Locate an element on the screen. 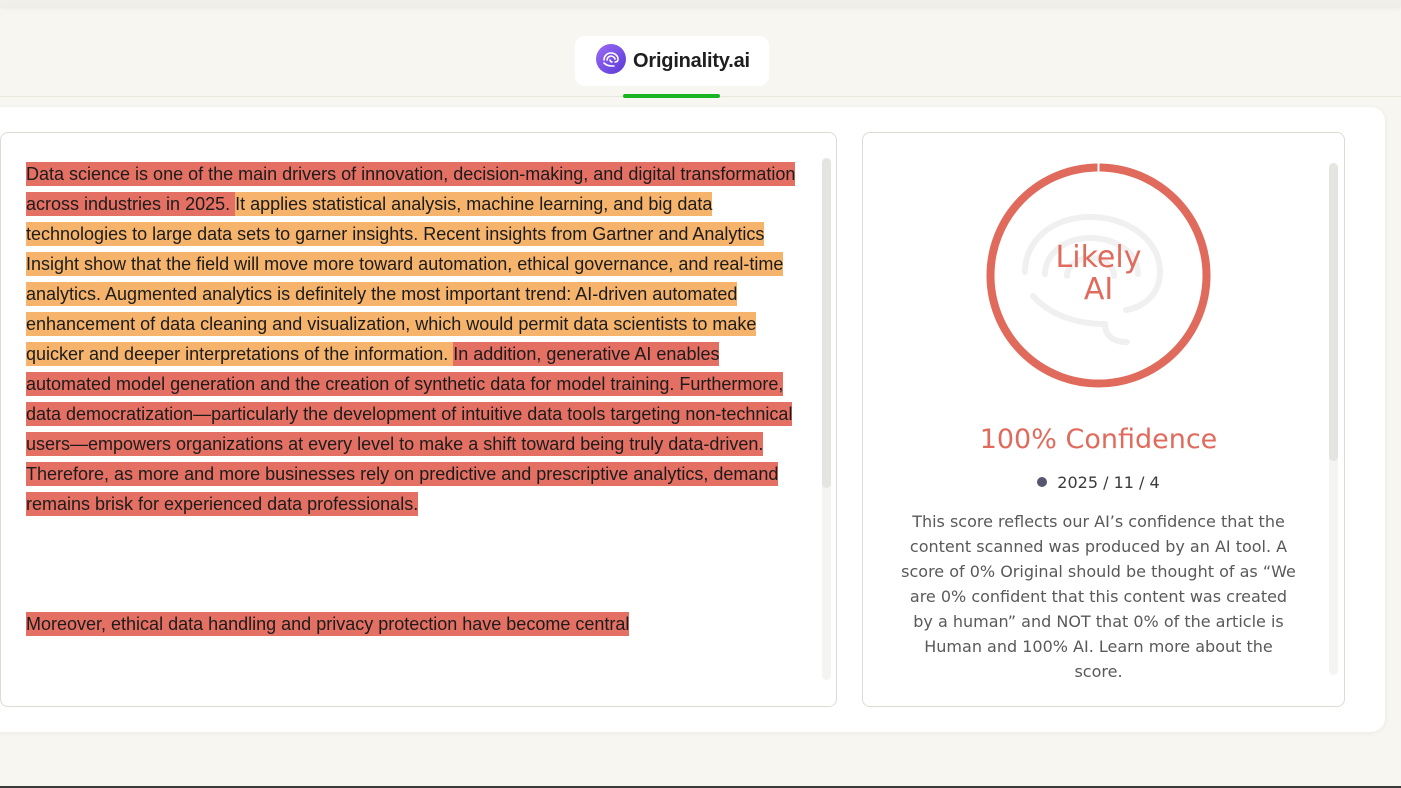  confidence-score: 100% Confidence is located at coordinates (1098, 439).